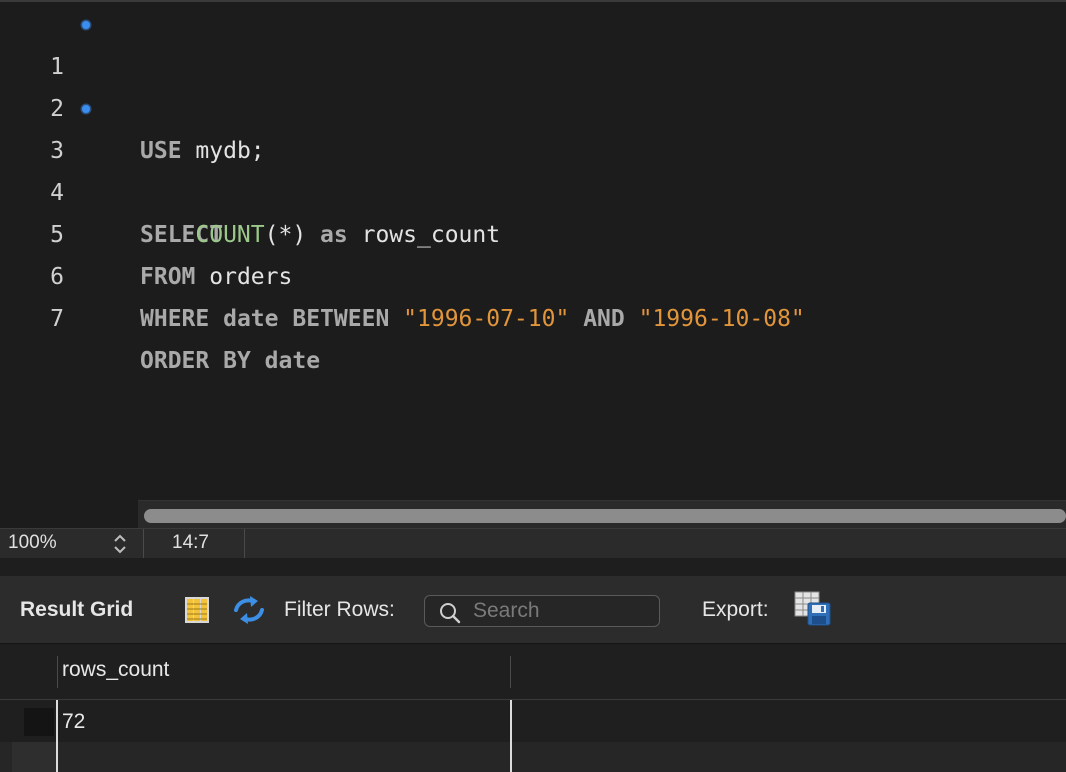 The height and width of the screenshot is (772, 1066). I want to click on cursor-position: 14:7, so click(190, 542).